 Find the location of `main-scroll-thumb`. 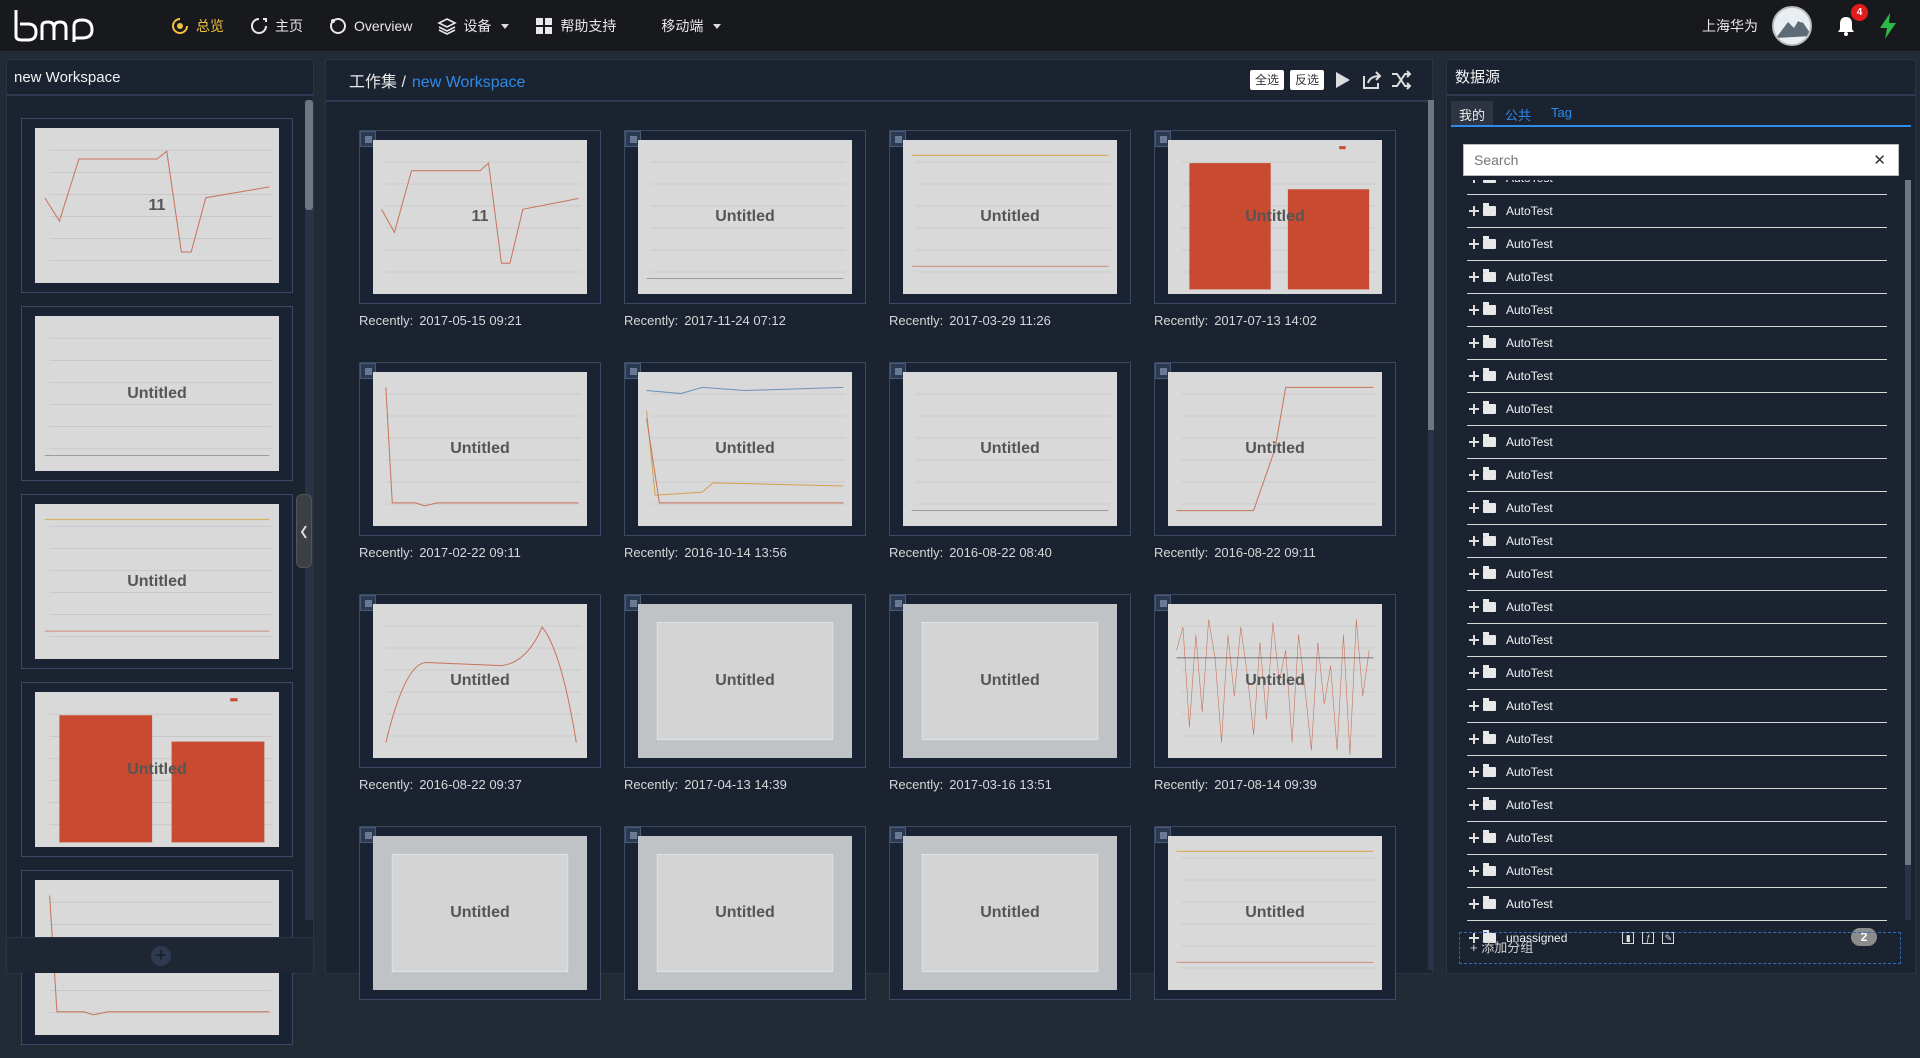

main-scroll-thumb is located at coordinates (1431, 265).